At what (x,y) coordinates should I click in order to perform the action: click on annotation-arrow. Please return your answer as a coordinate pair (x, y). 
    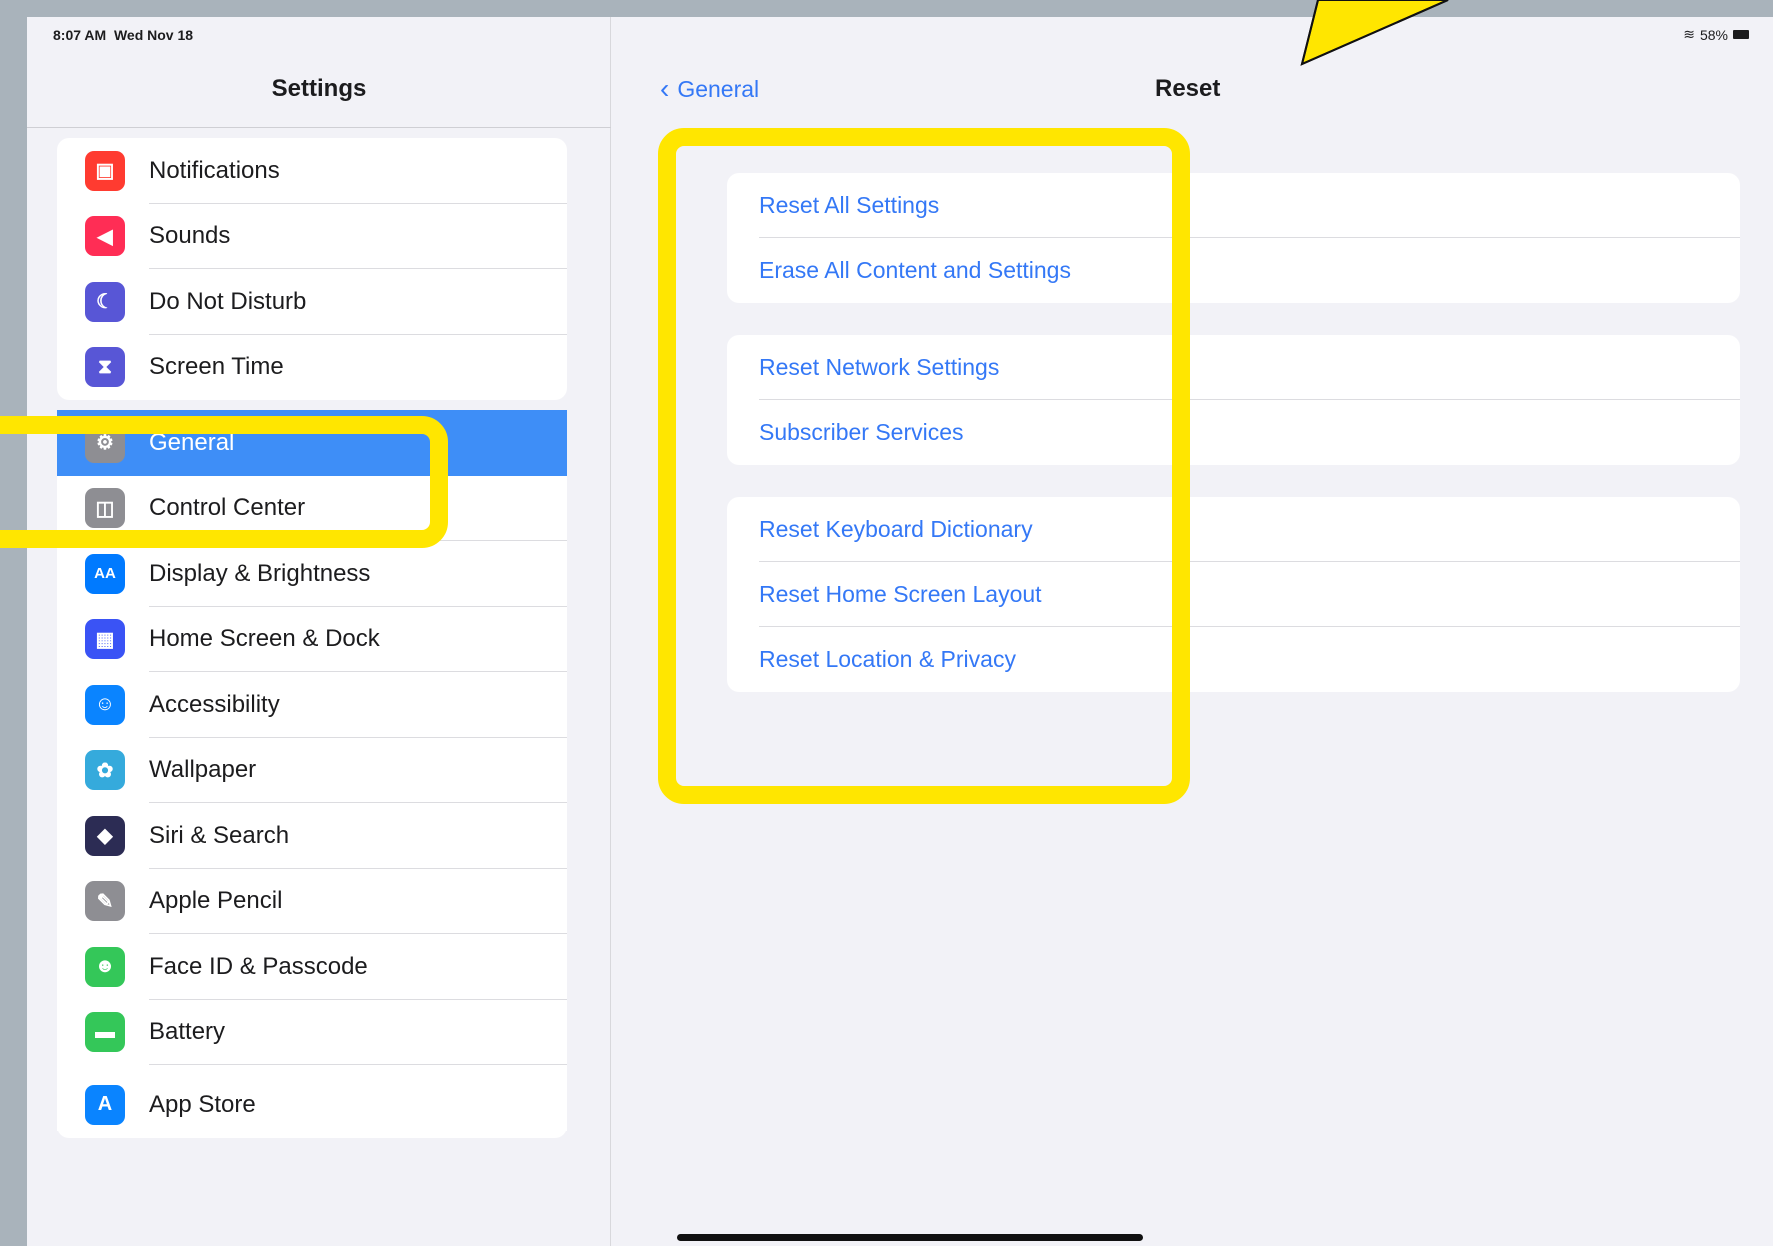
    Looking at the image, I should click on (1374, 33).